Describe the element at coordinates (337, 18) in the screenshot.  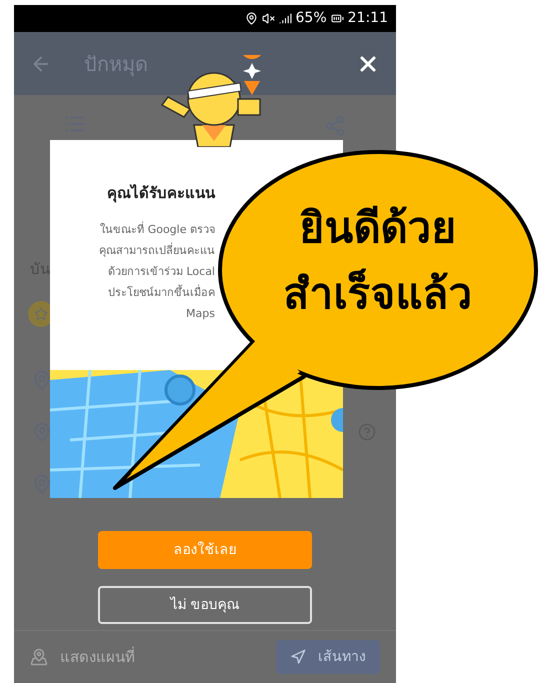
I see `battery-icon` at that location.